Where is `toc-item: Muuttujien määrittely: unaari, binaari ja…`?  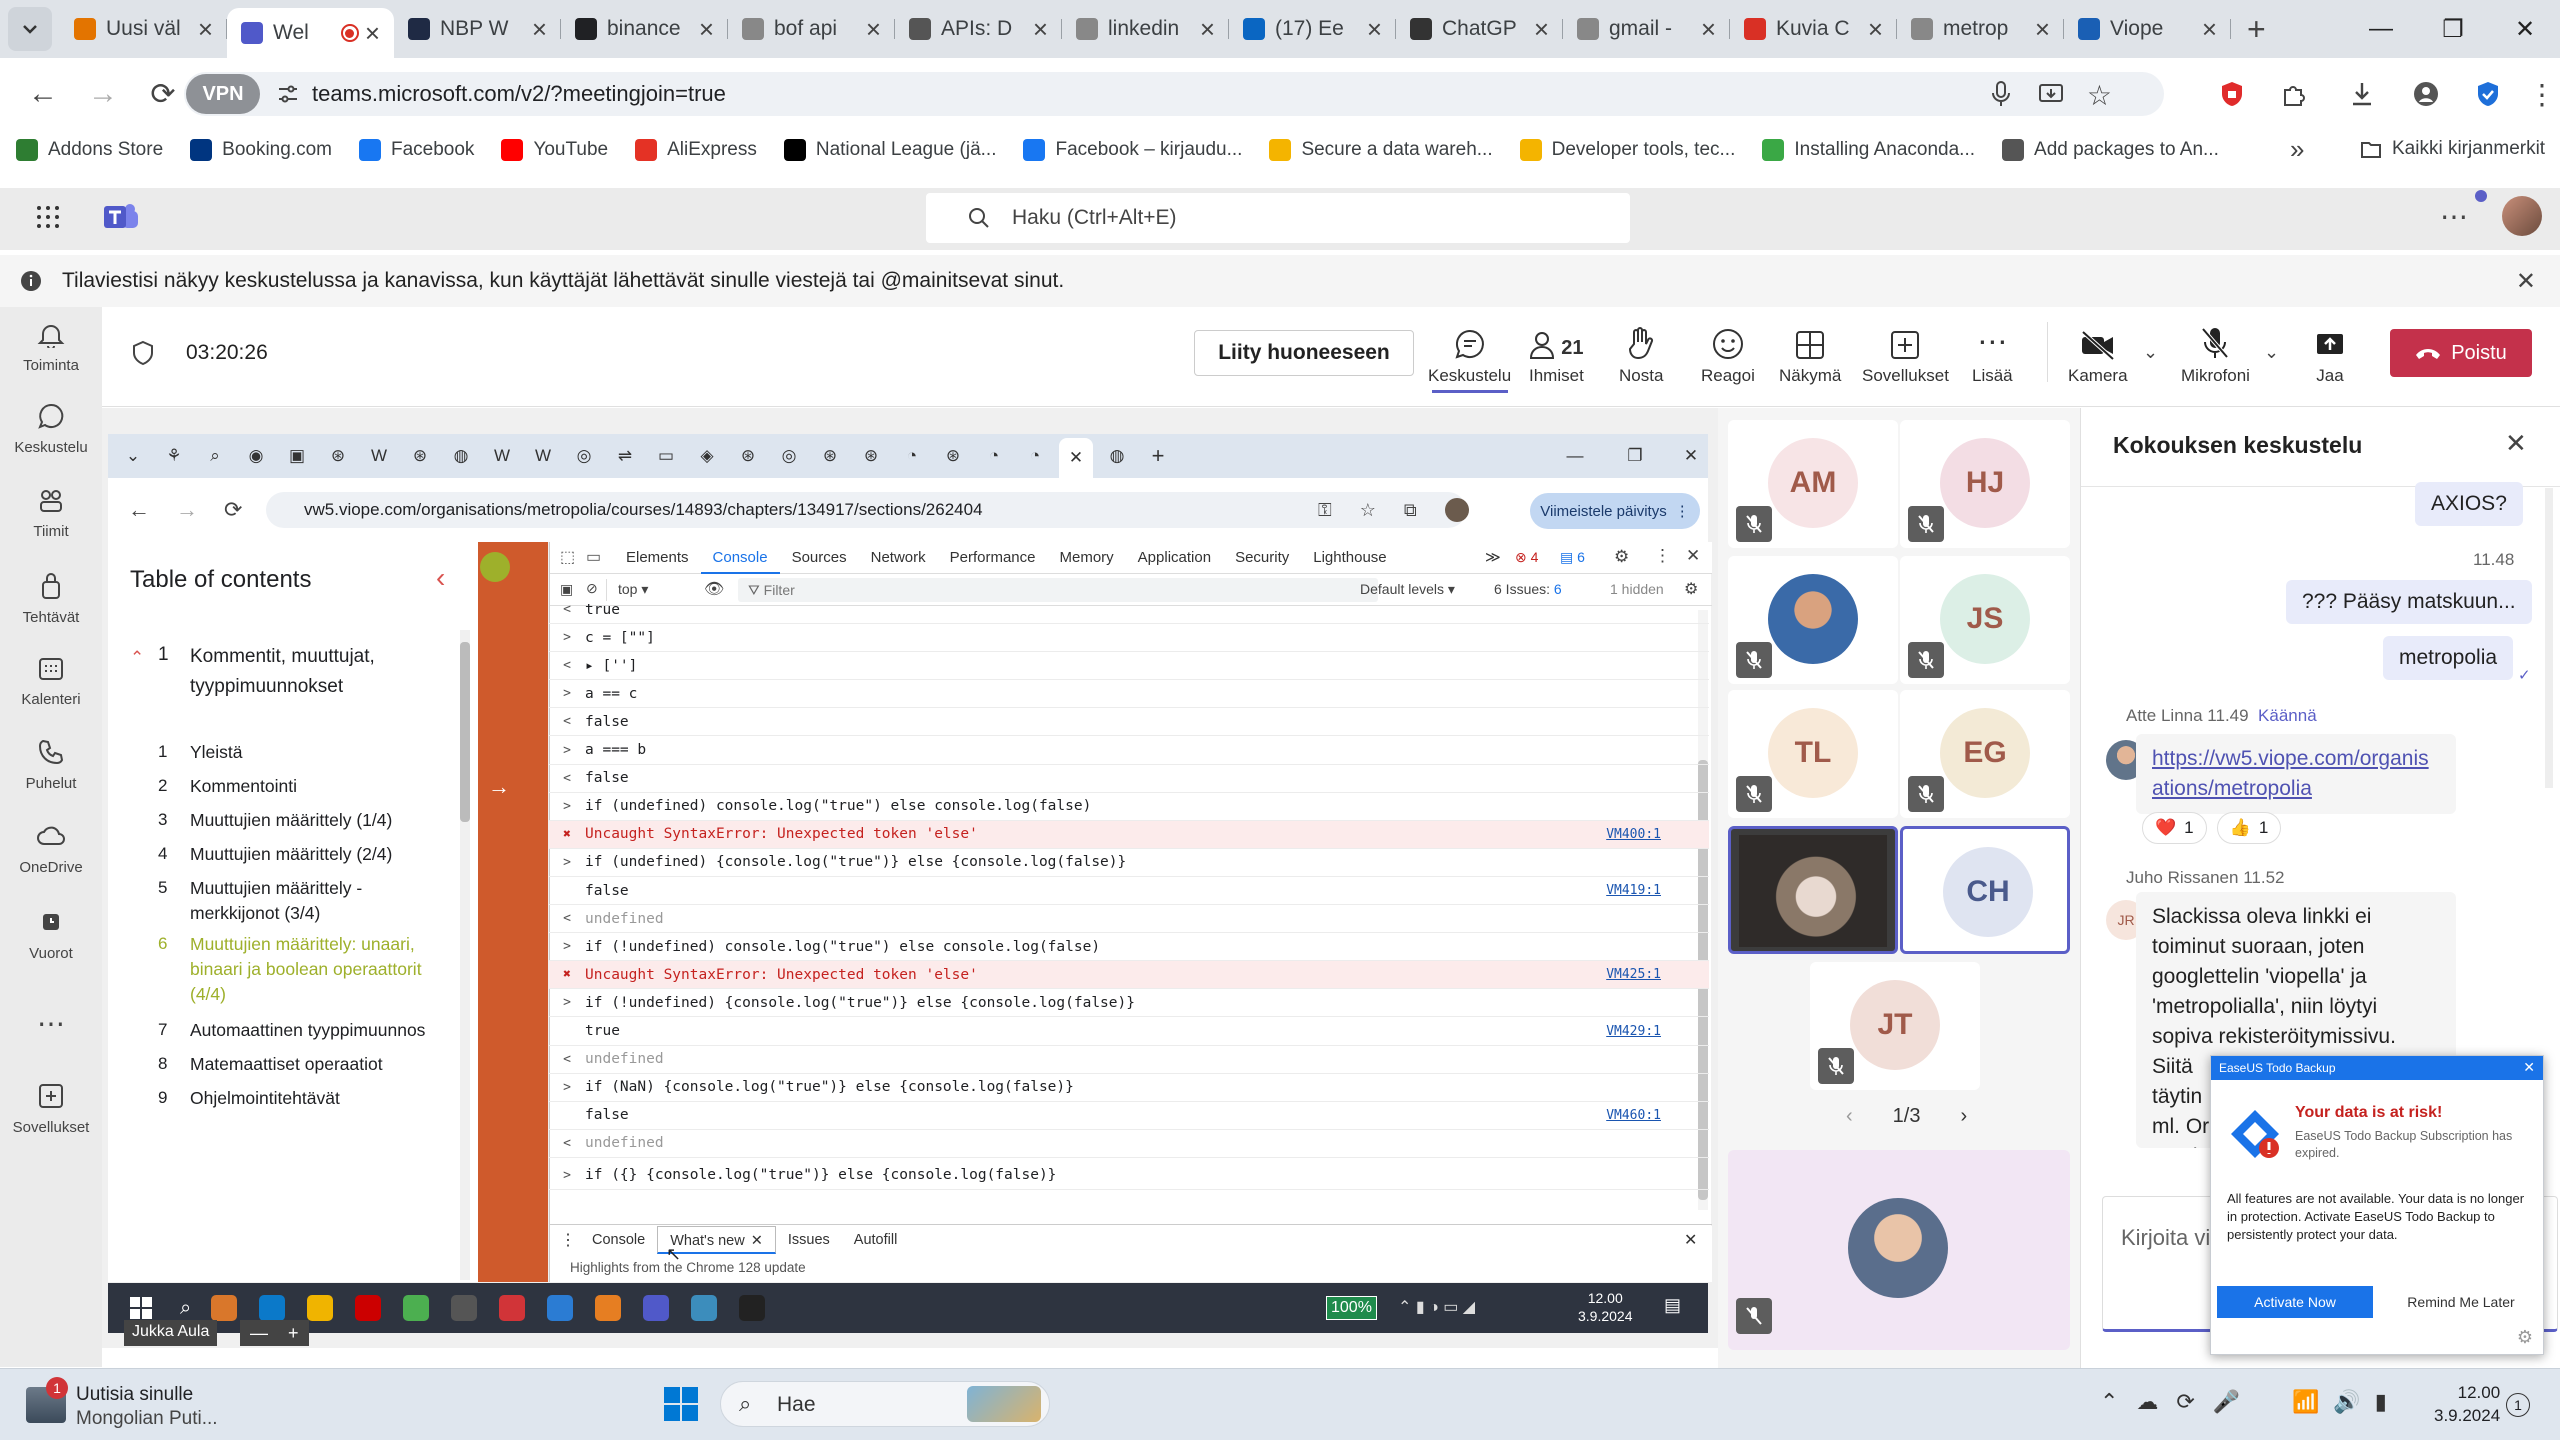 toc-item: Muuttujien määrittely: unaari, binaari ja… is located at coordinates (306, 969).